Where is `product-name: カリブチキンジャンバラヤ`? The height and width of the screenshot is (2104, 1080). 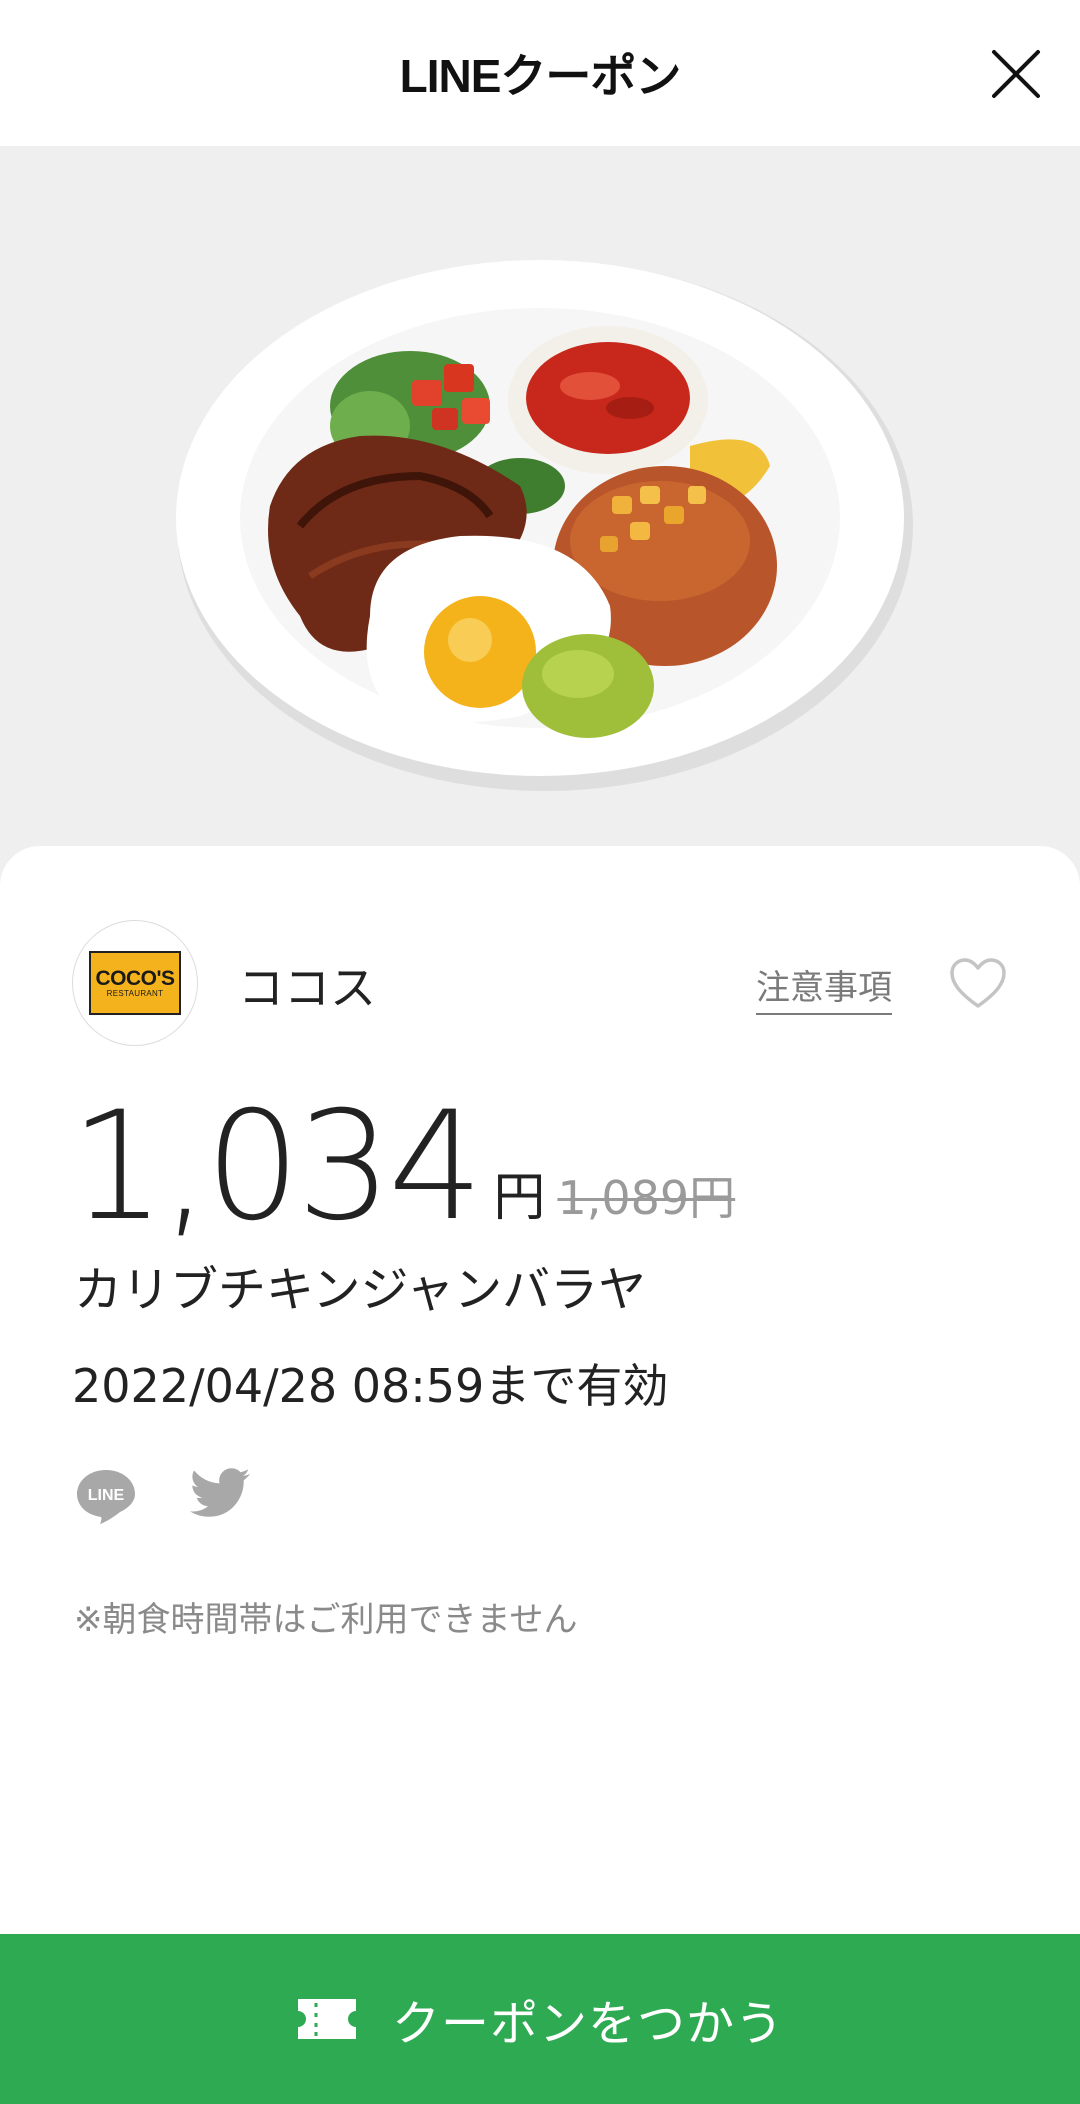
product-name: カリブチキンジャンバラヤ is located at coordinates (360, 1290).